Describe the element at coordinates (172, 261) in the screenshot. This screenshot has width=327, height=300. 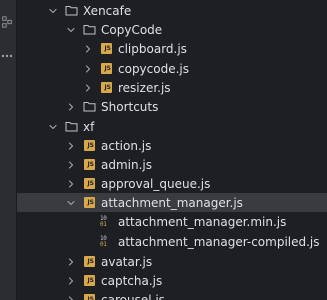
I see `tree-file-row: JS avatar.js` at that location.